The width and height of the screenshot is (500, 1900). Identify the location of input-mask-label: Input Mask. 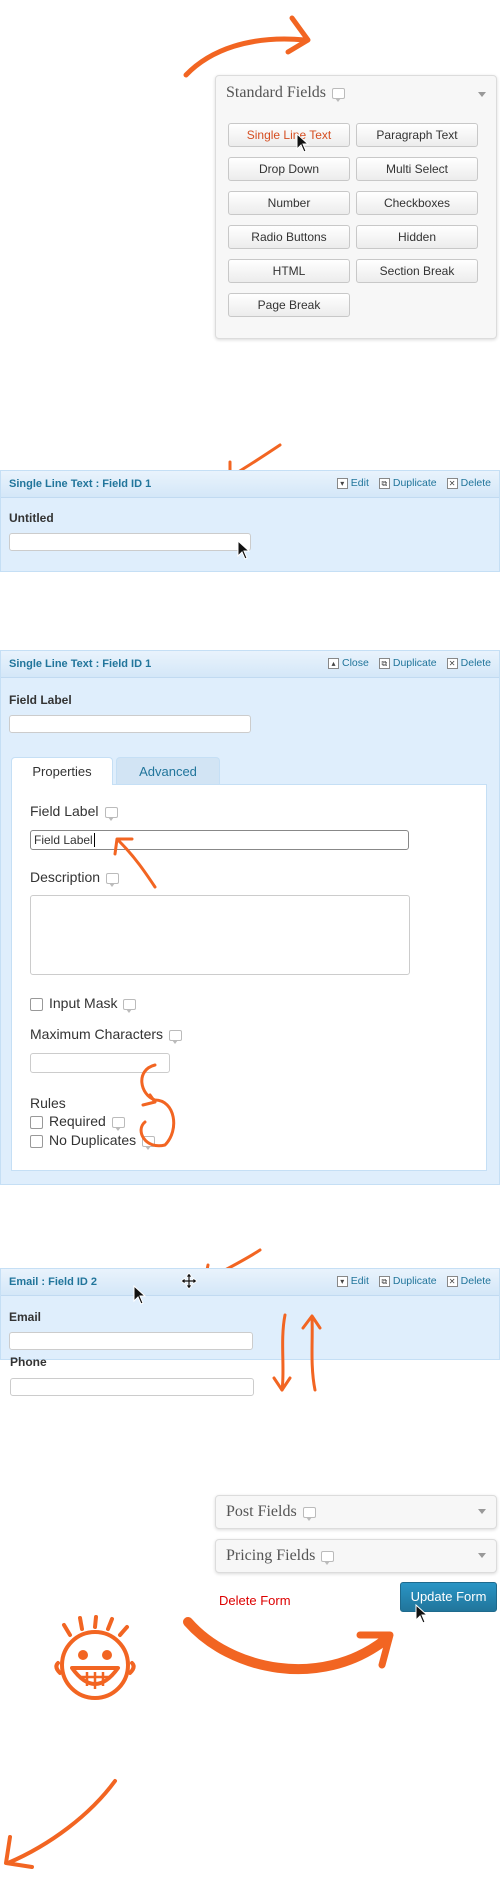
(93, 1004).